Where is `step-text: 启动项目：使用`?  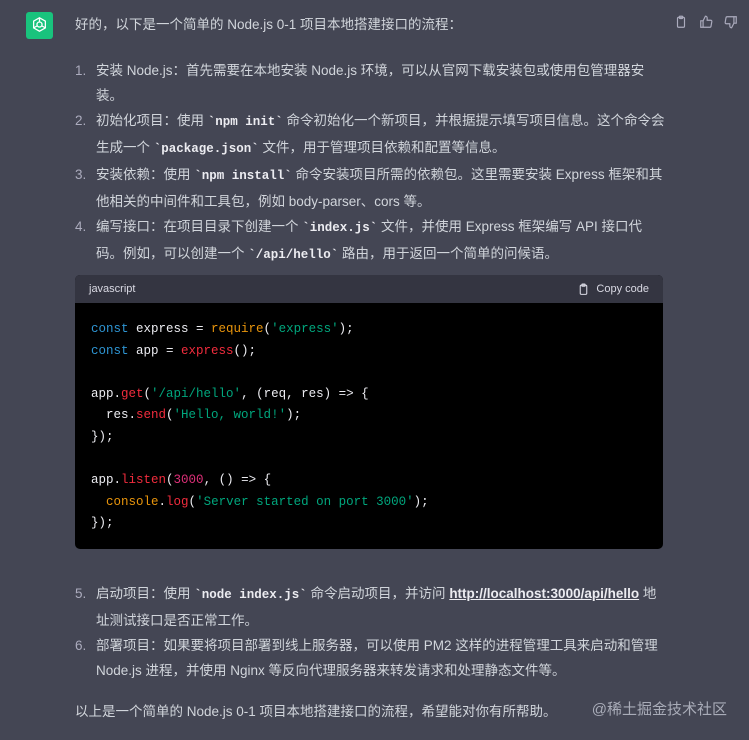
step-text: 启动项目：使用 is located at coordinates (145, 593).